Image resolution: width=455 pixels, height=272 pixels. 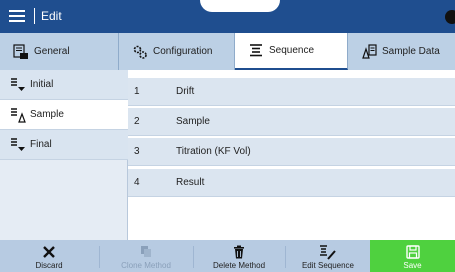 I want to click on sequence-row-label: Titration (KF Vol), so click(x=213, y=151).